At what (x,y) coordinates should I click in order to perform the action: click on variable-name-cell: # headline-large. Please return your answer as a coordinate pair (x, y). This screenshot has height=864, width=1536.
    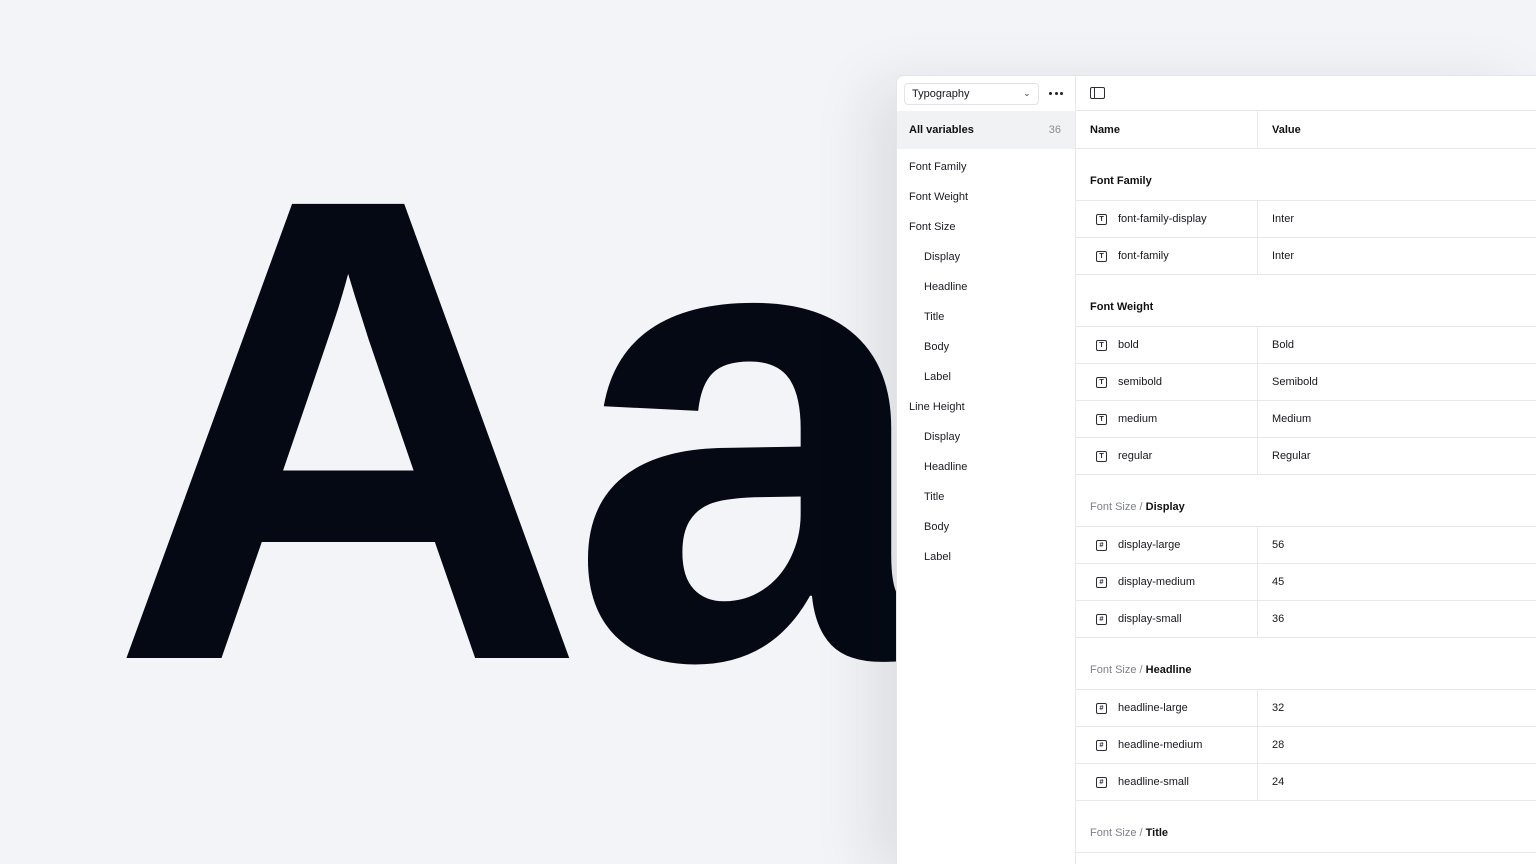
    Looking at the image, I should click on (1167, 708).